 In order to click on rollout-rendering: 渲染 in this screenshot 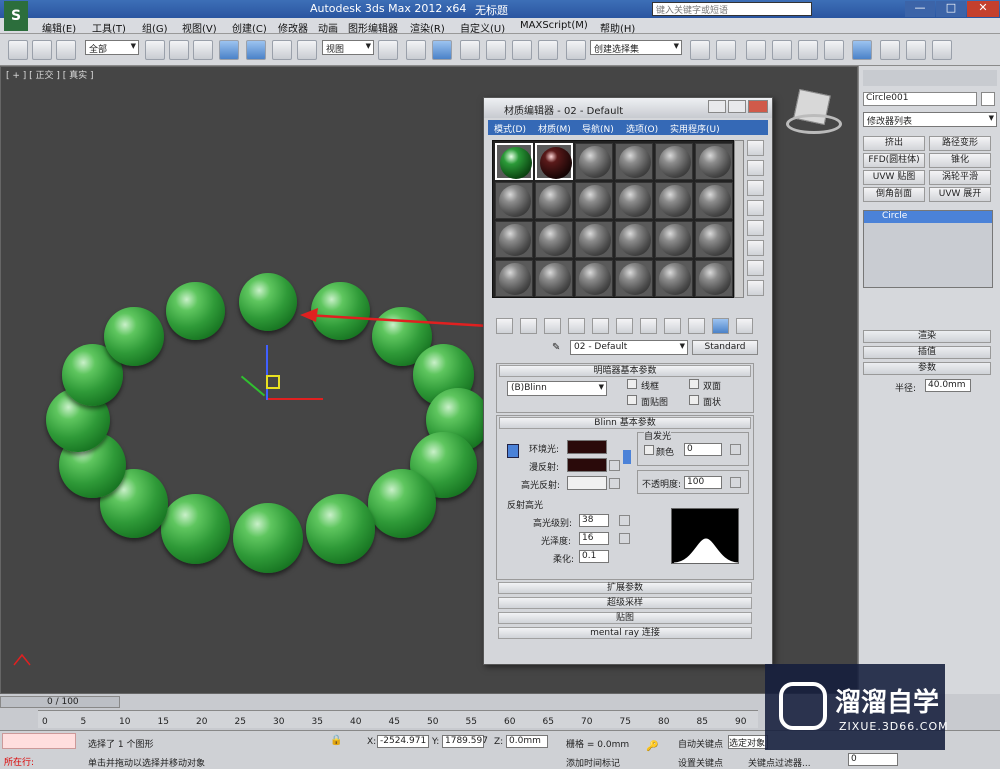, I will do `click(927, 336)`.